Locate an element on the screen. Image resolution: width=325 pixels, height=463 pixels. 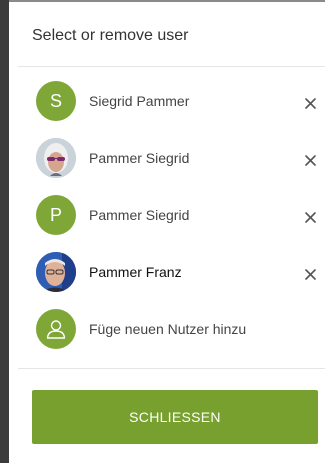
user-outline-icon is located at coordinates (56, 329).